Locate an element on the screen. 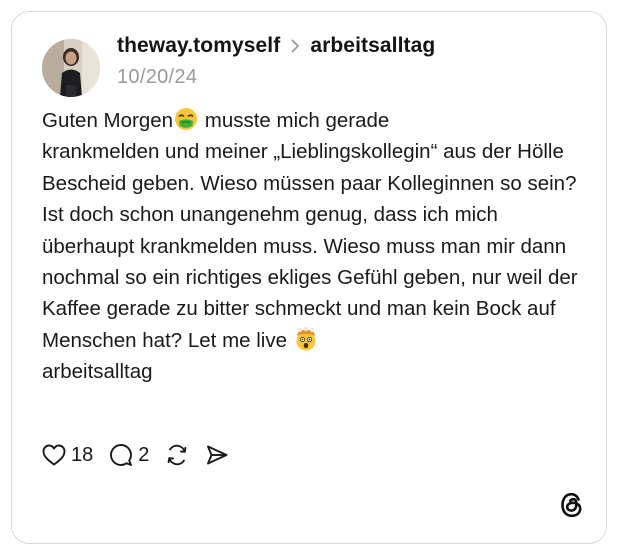 This screenshot has width=620, height=556. hashtag-link: arbeitsalltag is located at coordinates (97, 371).